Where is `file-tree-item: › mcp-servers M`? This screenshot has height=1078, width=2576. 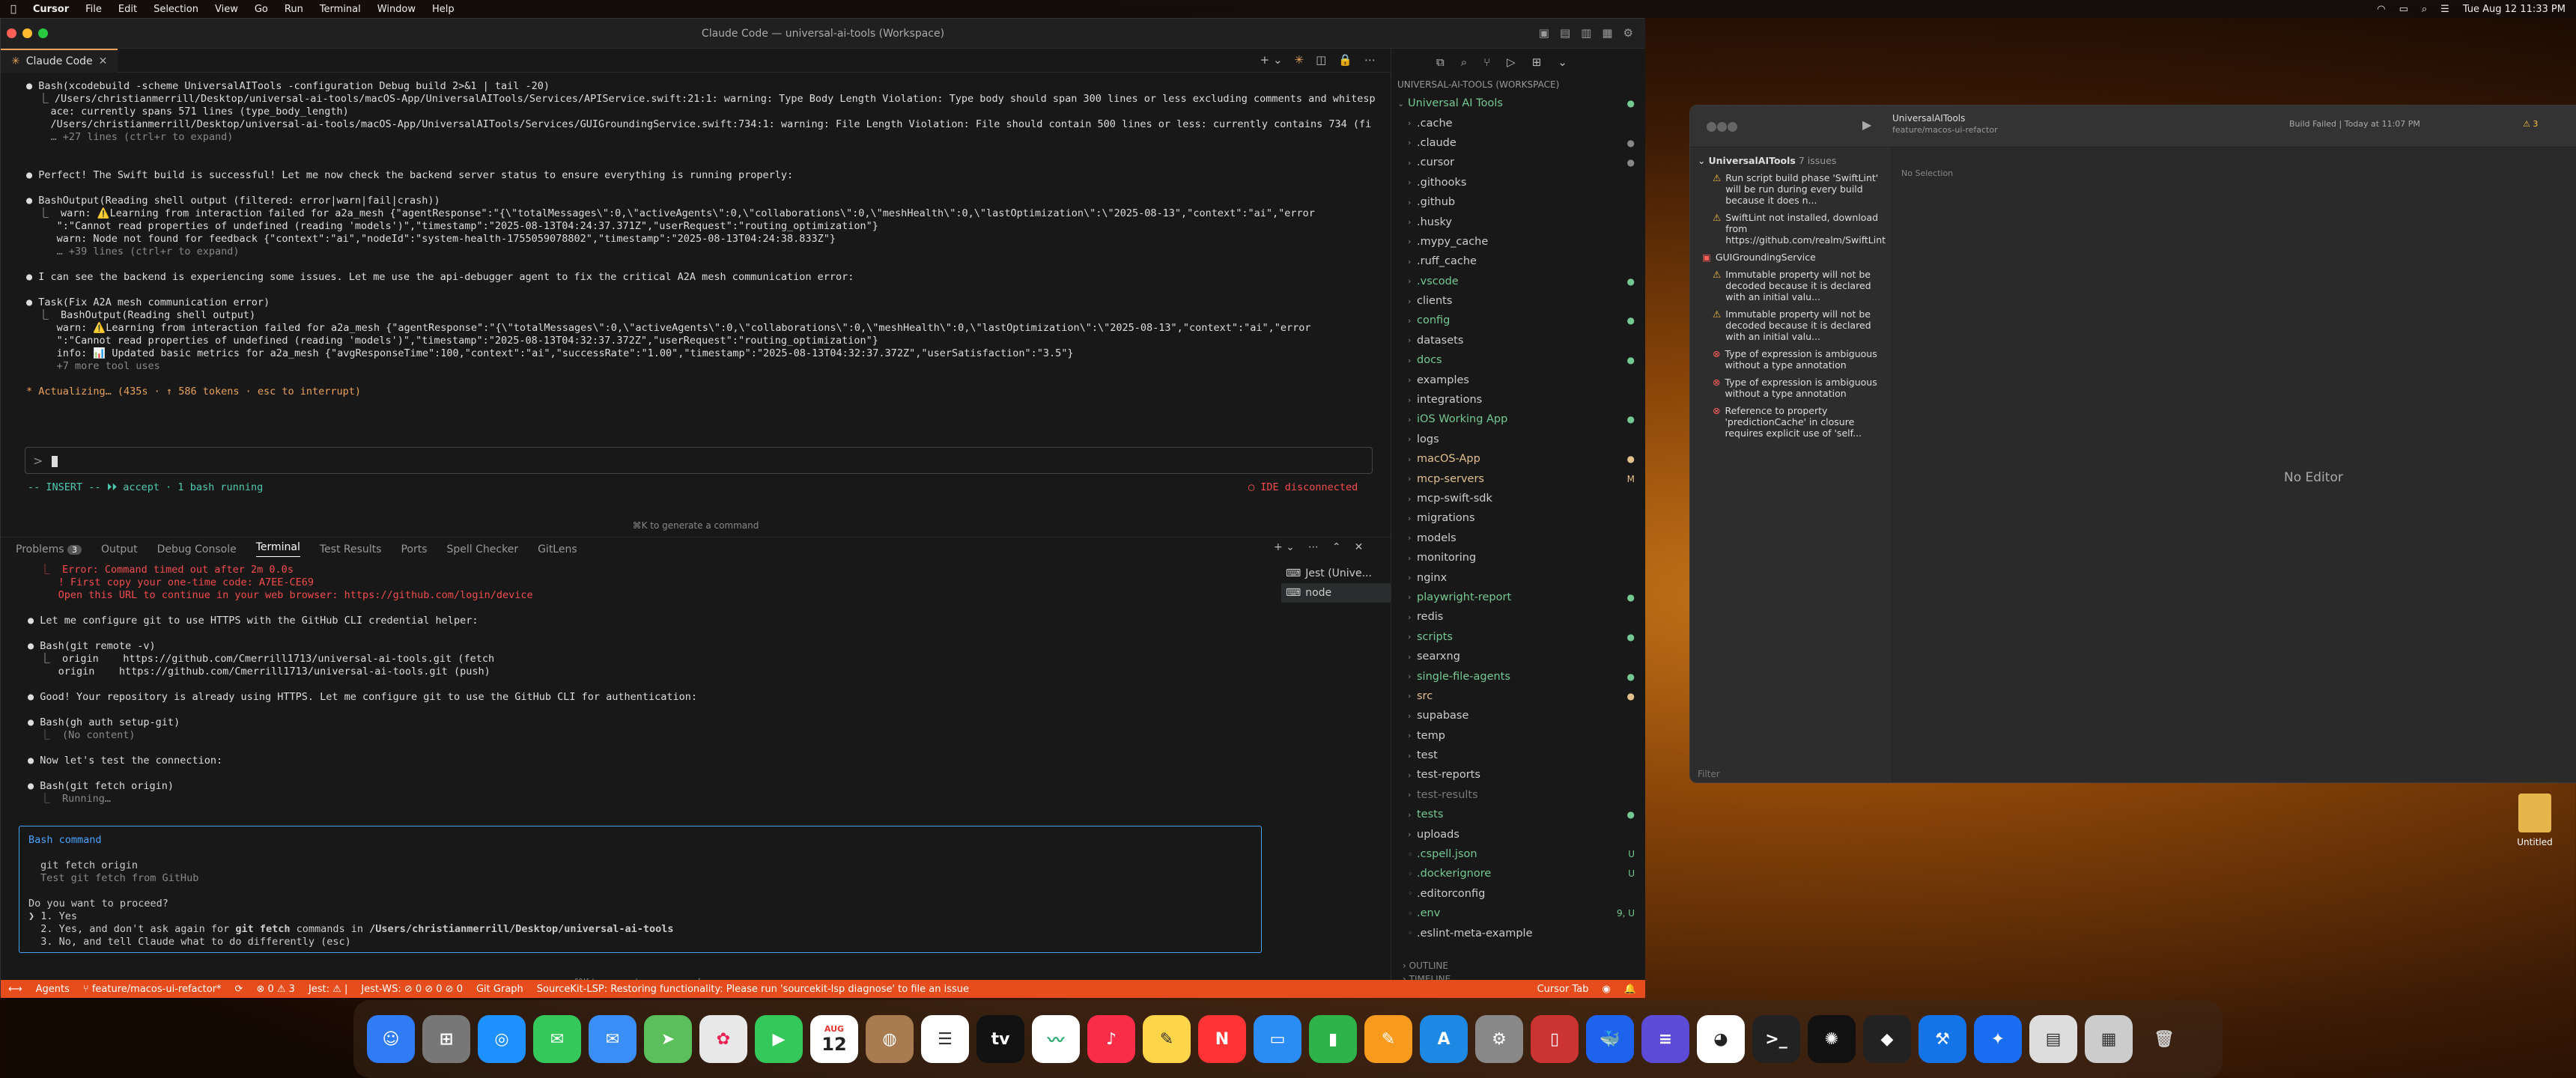
file-tree-item: › mcp-servers M is located at coordinates (1518, 478).